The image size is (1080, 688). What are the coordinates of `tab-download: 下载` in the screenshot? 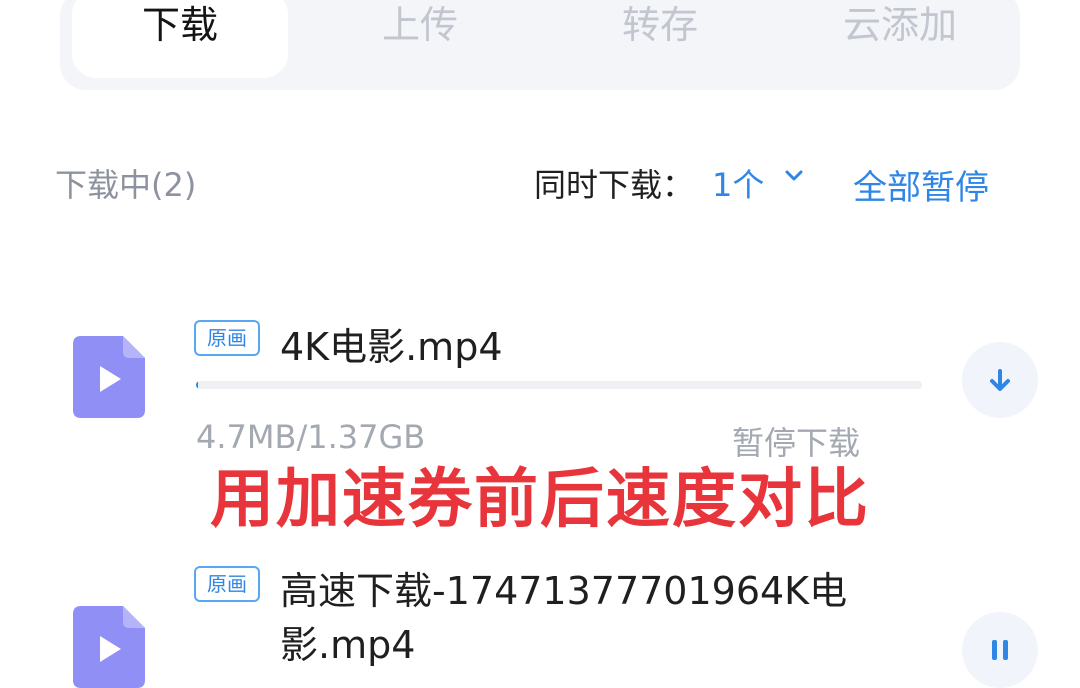 It's located at (180, 25).